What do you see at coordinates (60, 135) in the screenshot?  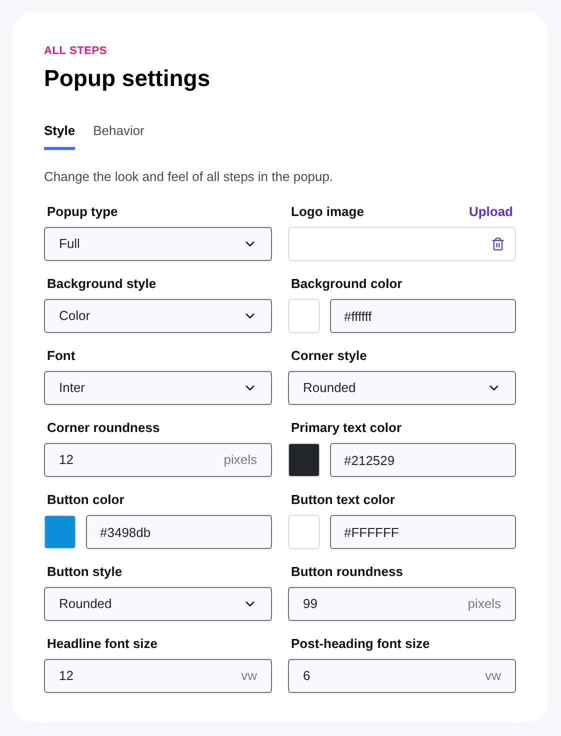 I see `tab: Style` at bounding box center [60, 135].